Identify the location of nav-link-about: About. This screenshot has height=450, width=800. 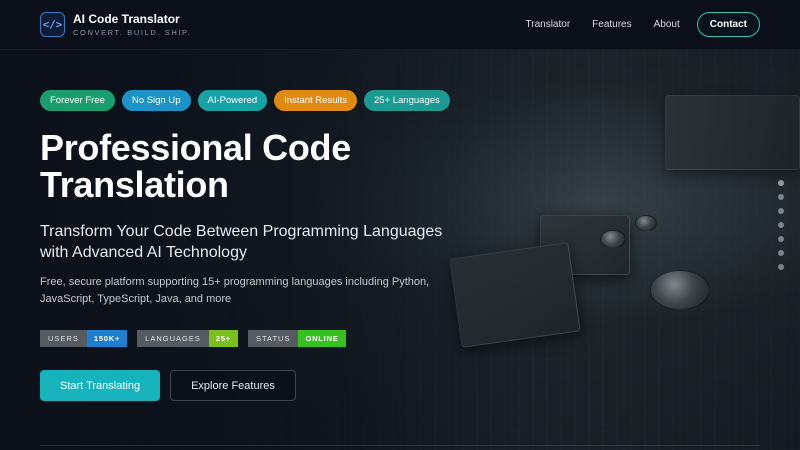
(667, 24).